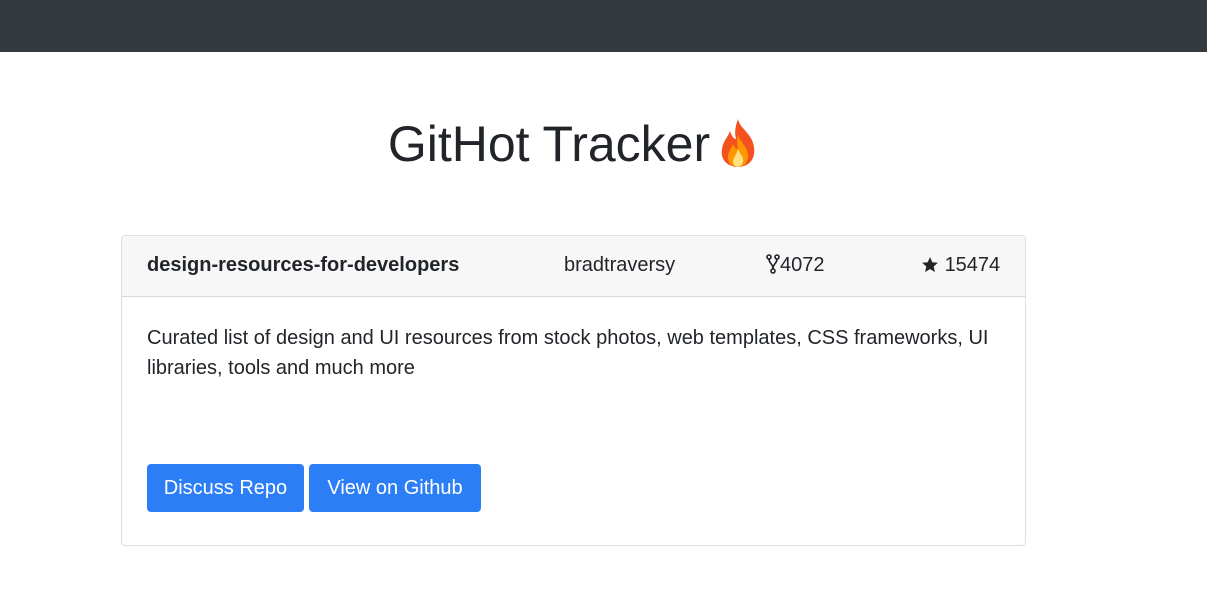 Image resolution: width=1207 pixels, height=592 pixels. Describe the element at coordinates (603, 26) in the screenshot. I see `top-navbar` at that location.